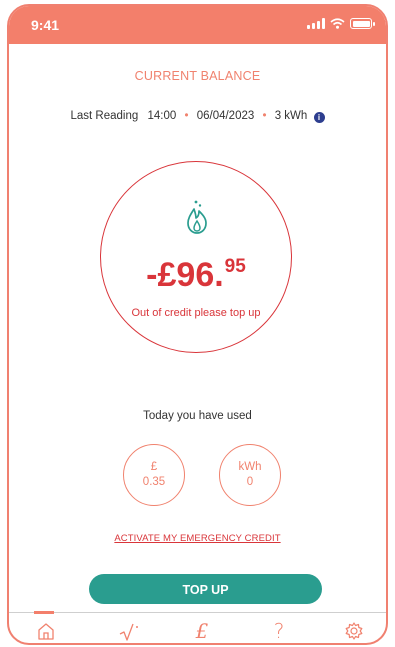  I want to click on nav-active-indicator, so click(44, 612).